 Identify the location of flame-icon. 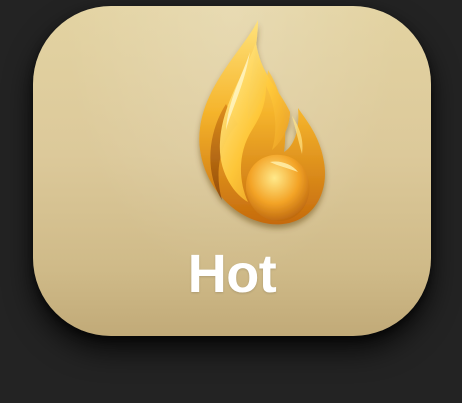
(262, 122).